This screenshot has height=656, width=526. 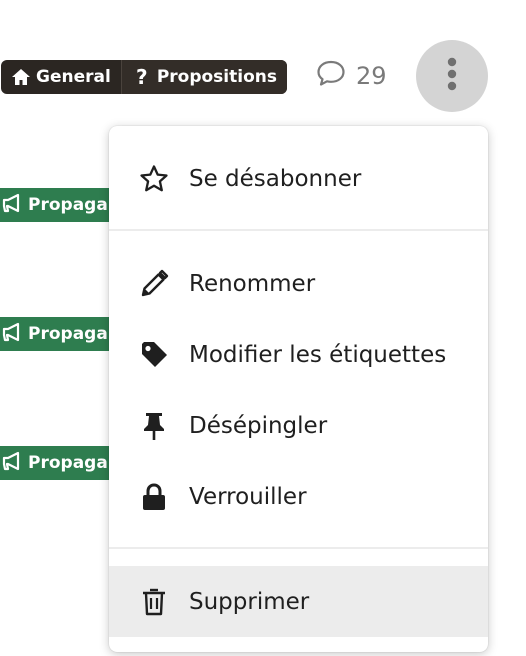 I want to click on pencil-icon, so click(x=154, y=284).